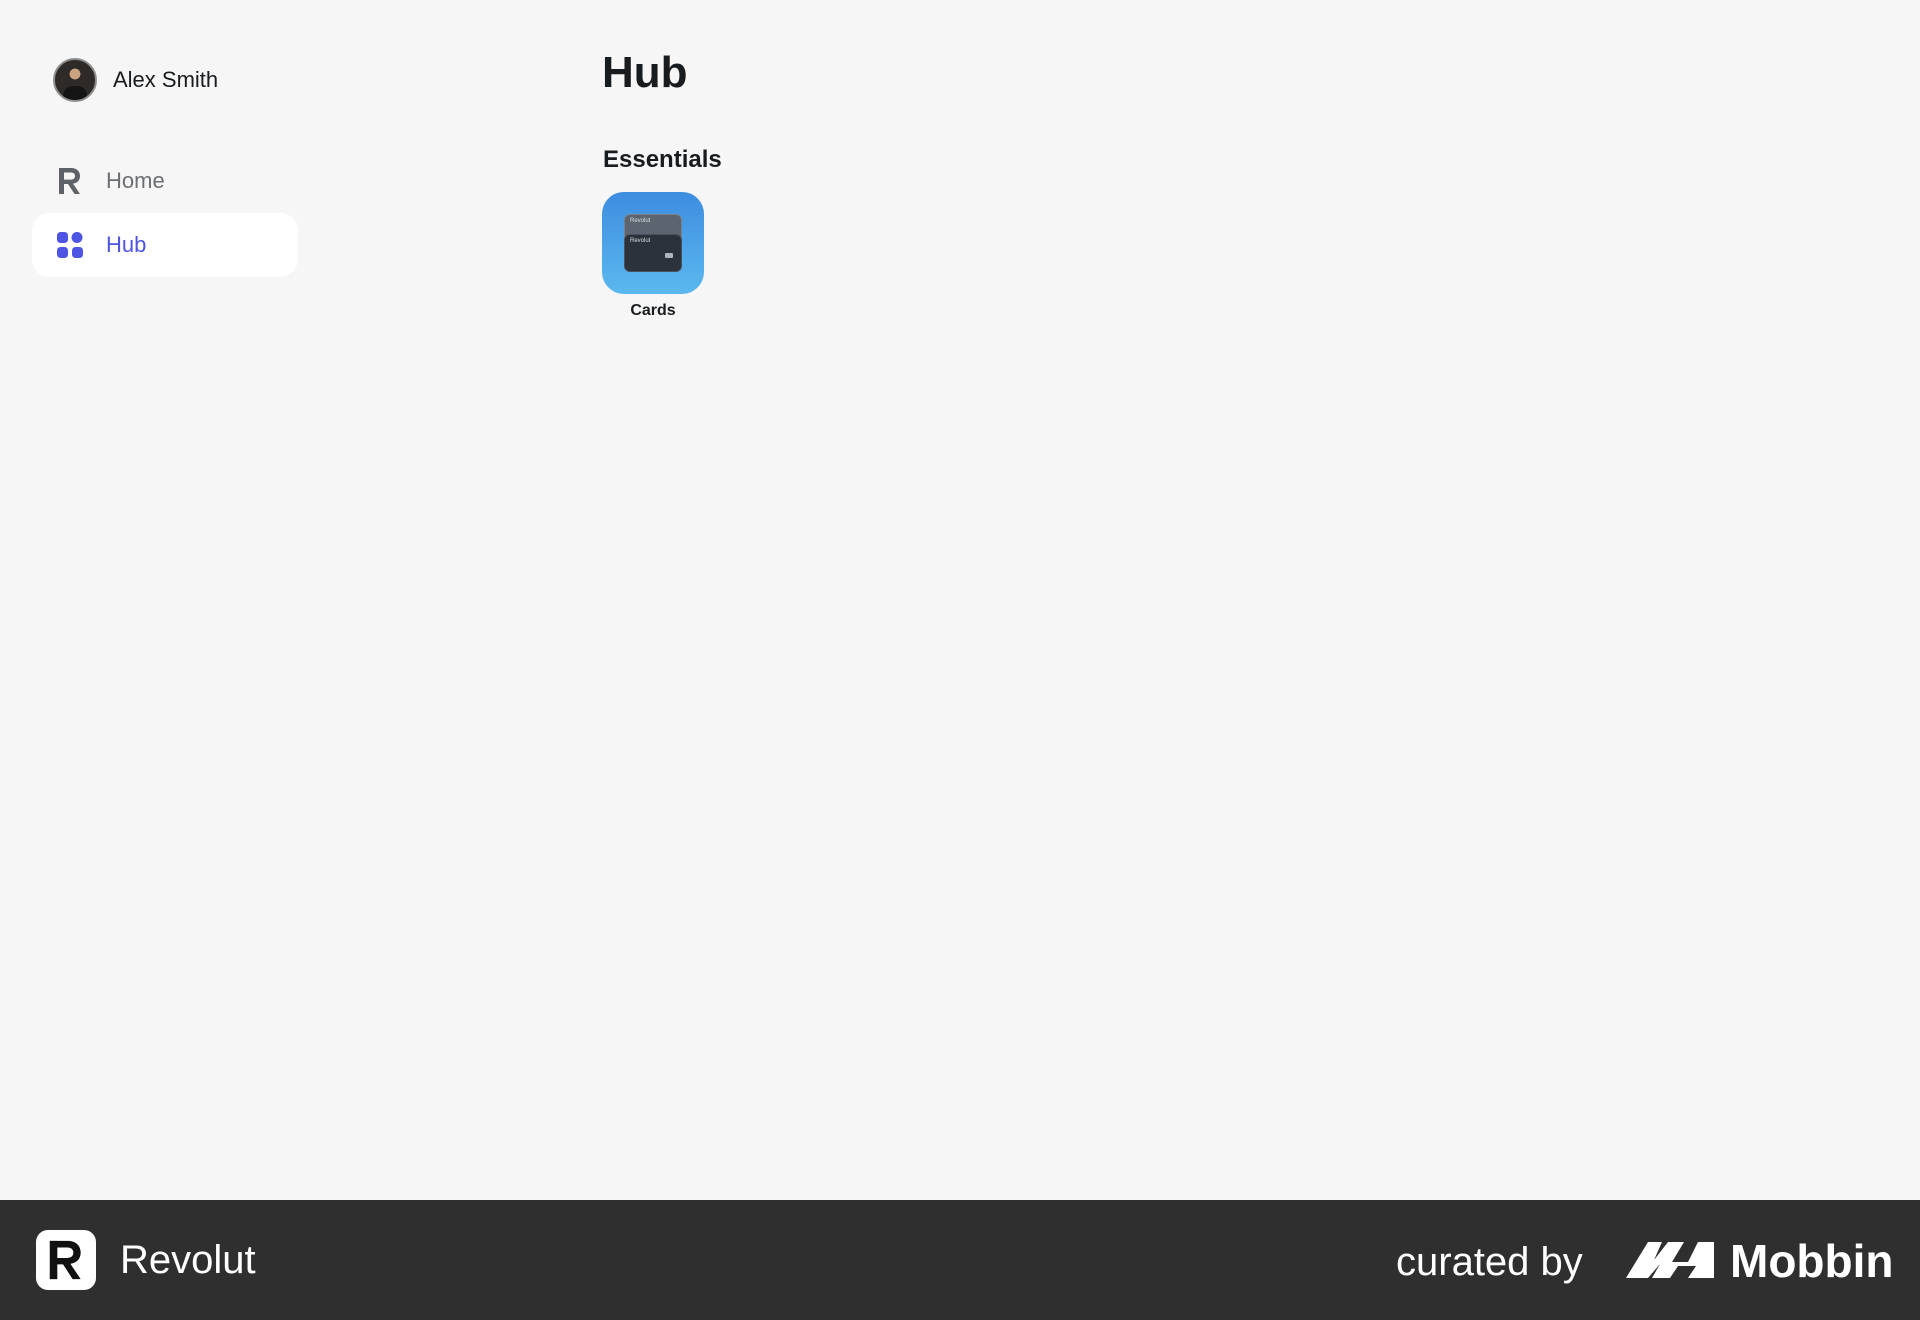  What do you see at coordinates (126, 244) in the screenshot?
I see `sidebar-item-label: Hub` at bounding box center [126, 244].